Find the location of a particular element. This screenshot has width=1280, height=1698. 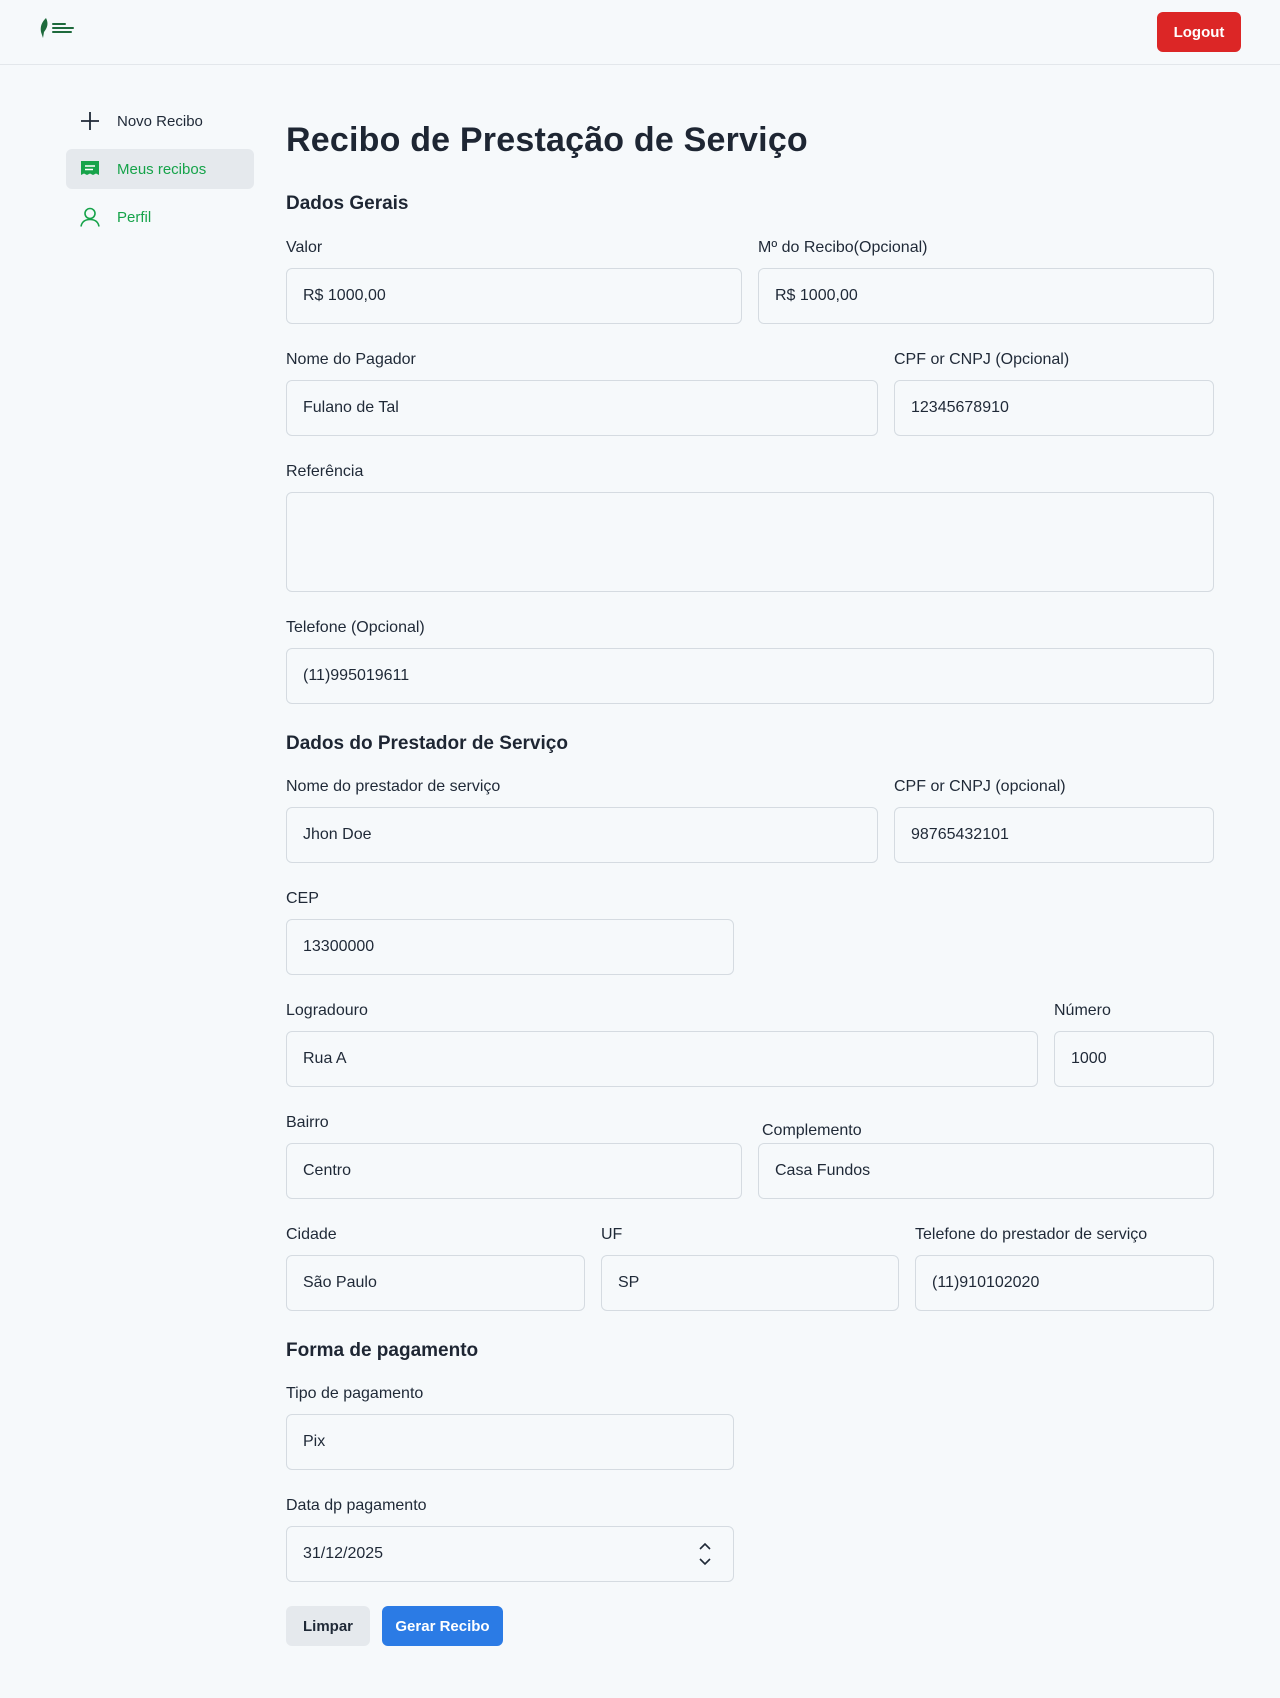

plus-icon is located at coordinates (90, 121).